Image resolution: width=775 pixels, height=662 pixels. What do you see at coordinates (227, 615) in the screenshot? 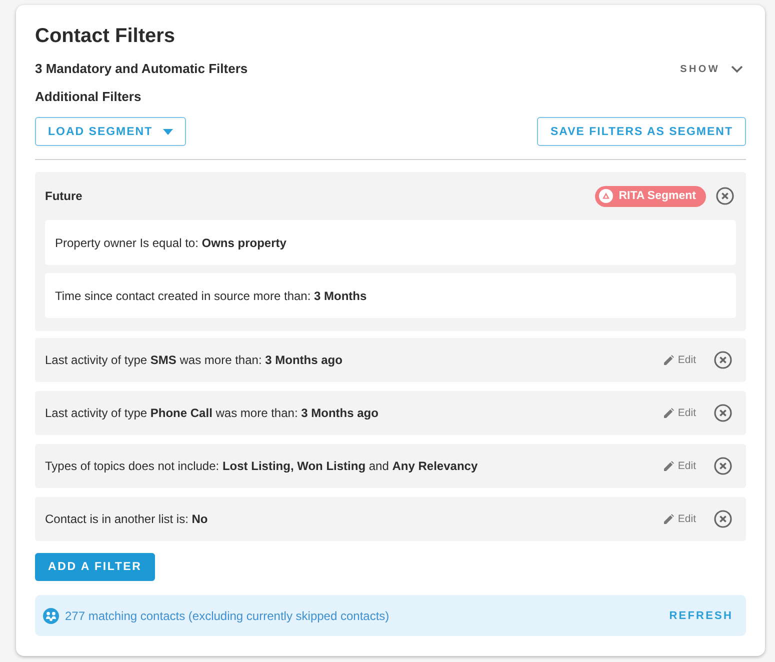
I see `matching-contacts-text: 277 matching contacts (excluding currently skipped contacts)` at bounding box center [227, 615].